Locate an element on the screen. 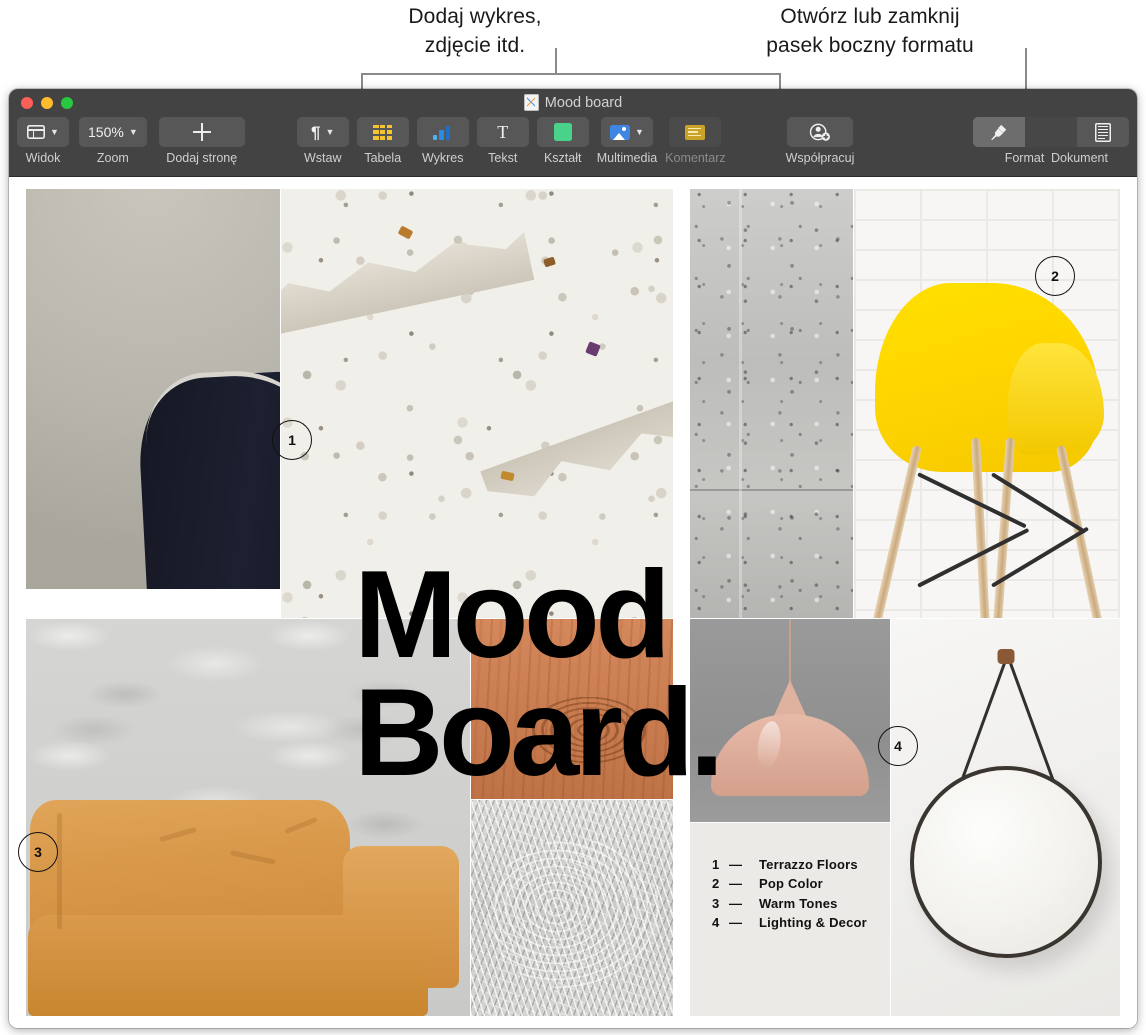 The height and width of the screenshot is (1035, 1146). bar-chart-icon is located at coordinates (442, 132).